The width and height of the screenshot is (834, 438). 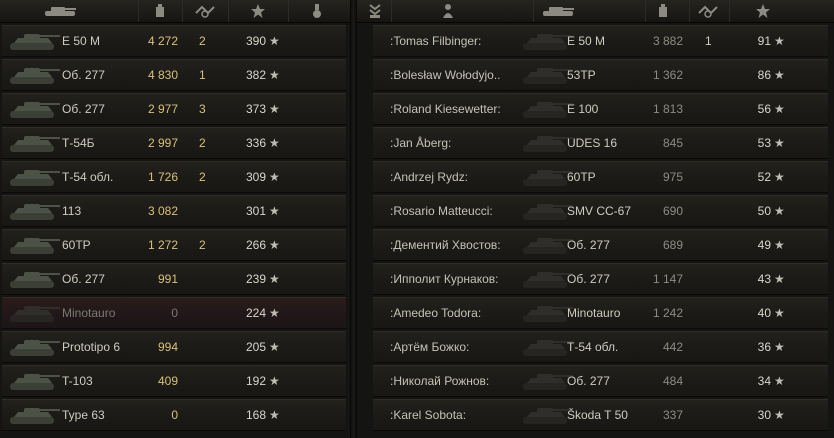 What do you see at coordinates (76, 245) in the screenshot?
I see `vehicle-name: 60TP` at bounding box center [76, 245].